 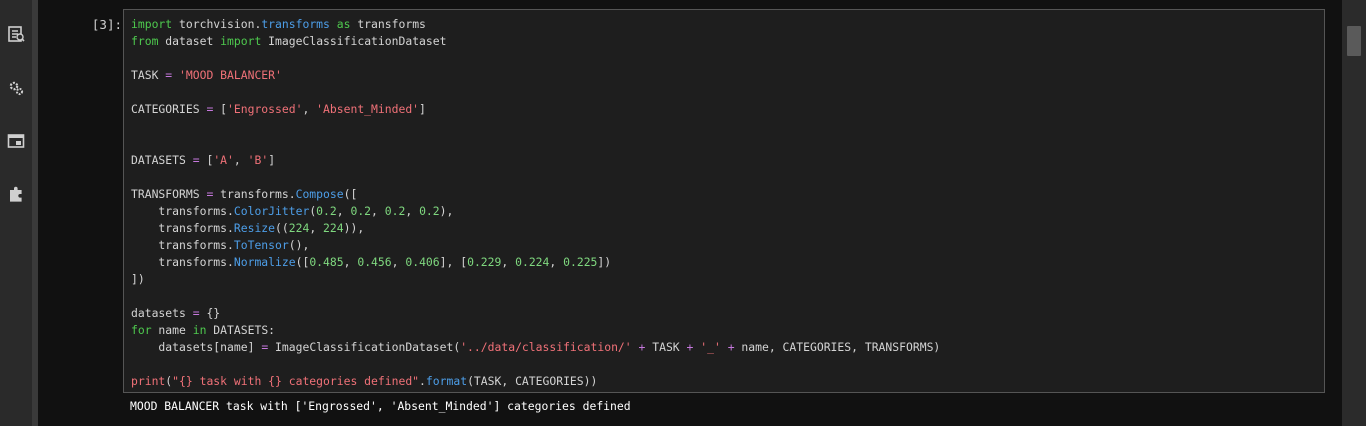 What do you see at coordinates (16, 213) in the screenshot?
I see `left-sidebar` at bounding box center [16, 213].